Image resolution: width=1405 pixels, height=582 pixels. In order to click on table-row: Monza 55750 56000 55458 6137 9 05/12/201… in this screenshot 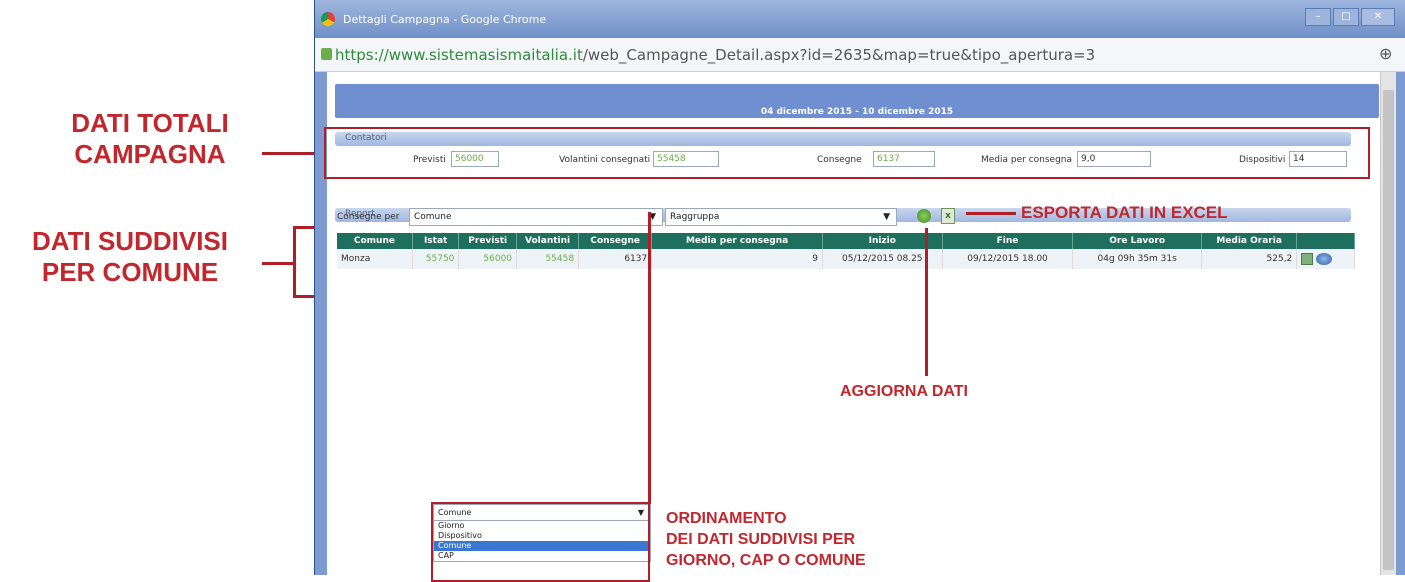, I will do `click(846, 259)`.